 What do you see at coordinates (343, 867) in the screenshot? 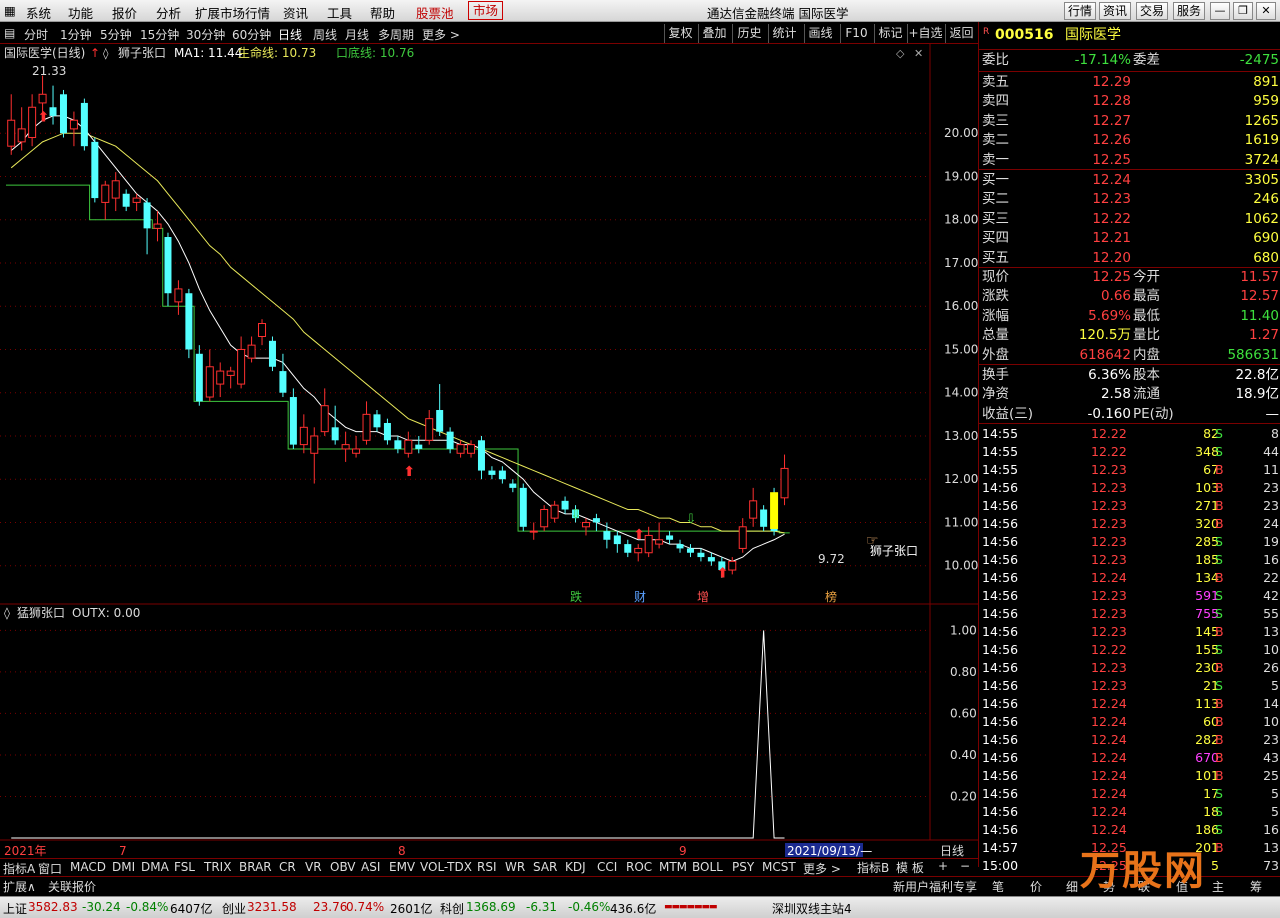
I see `indicator-tab-obv: OBV` at bounding box center [343, 867].